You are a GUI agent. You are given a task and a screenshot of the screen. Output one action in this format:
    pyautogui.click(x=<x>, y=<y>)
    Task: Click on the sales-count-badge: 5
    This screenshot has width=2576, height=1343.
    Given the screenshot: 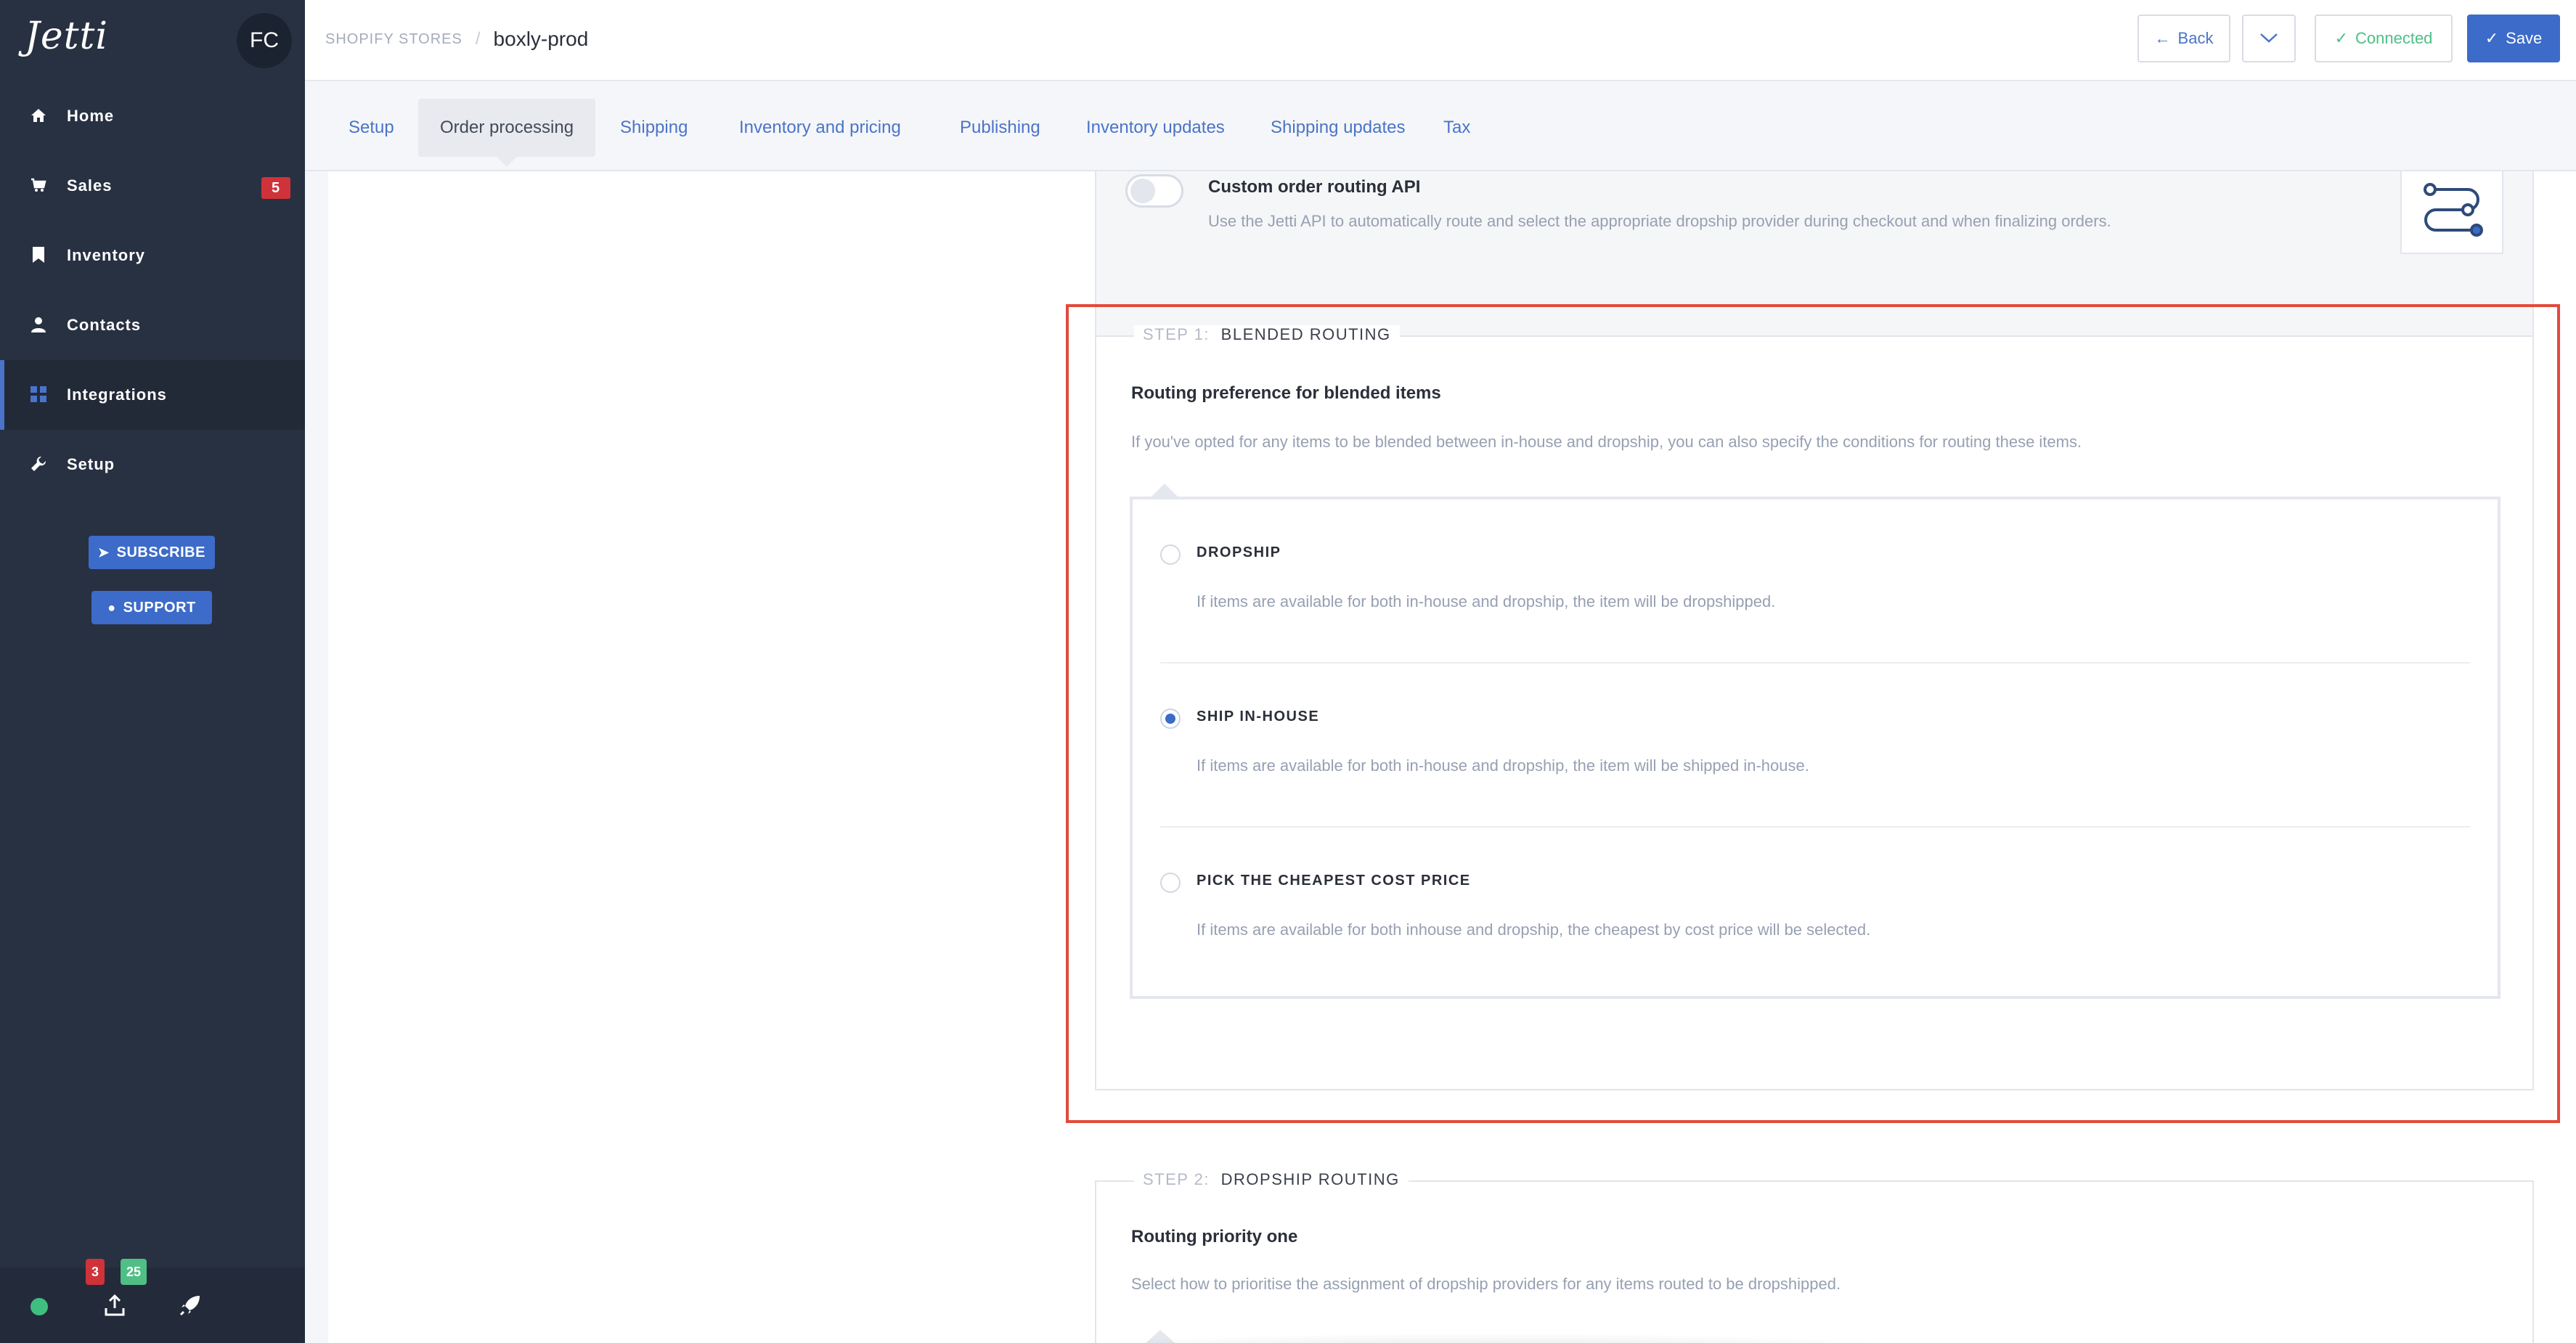 What is the action you would take?
    pyautogui.click(x=275, y=188)
    